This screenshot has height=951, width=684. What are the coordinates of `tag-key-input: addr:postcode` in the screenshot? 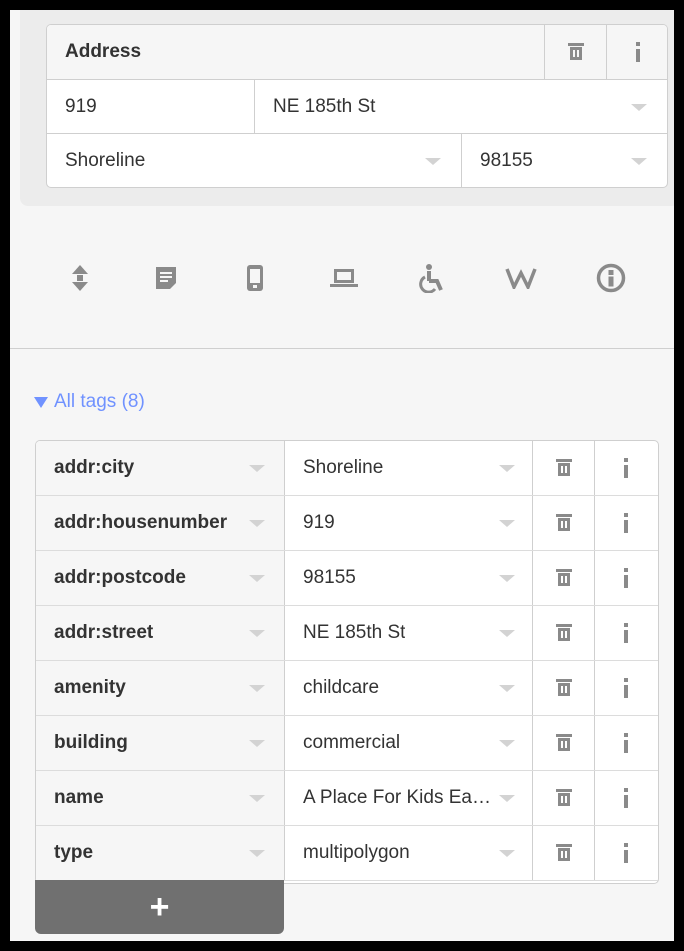 It's located at (160, 578).